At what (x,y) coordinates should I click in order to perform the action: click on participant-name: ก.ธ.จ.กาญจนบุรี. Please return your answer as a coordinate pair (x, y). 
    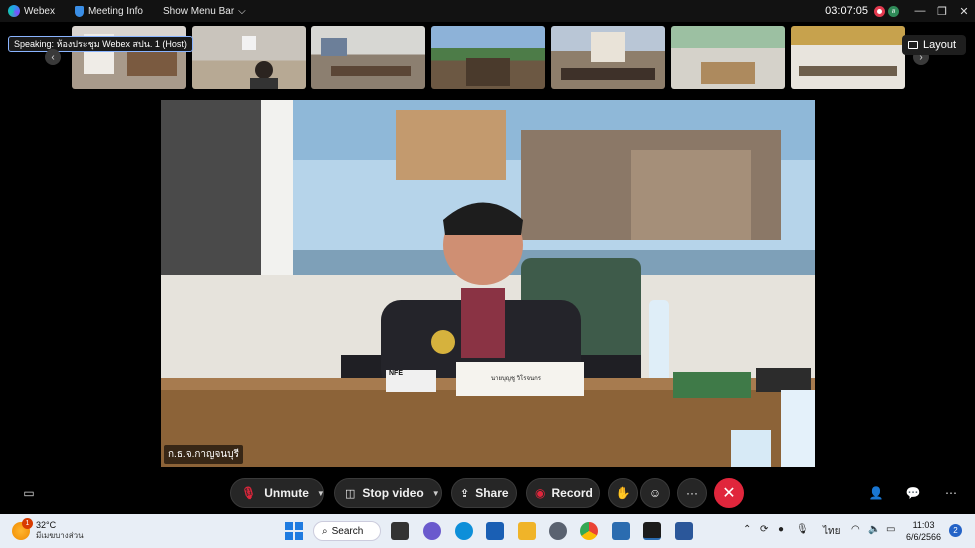
    Looking at the image, I should click on (203, 454).